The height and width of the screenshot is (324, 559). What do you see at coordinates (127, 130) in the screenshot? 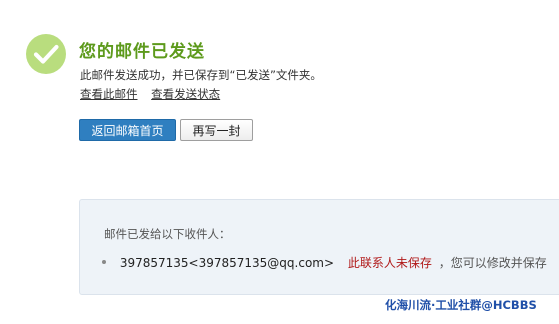
I see `back-to-inbox-button: 返回邮箱首页` at bounding box center [127, 130].